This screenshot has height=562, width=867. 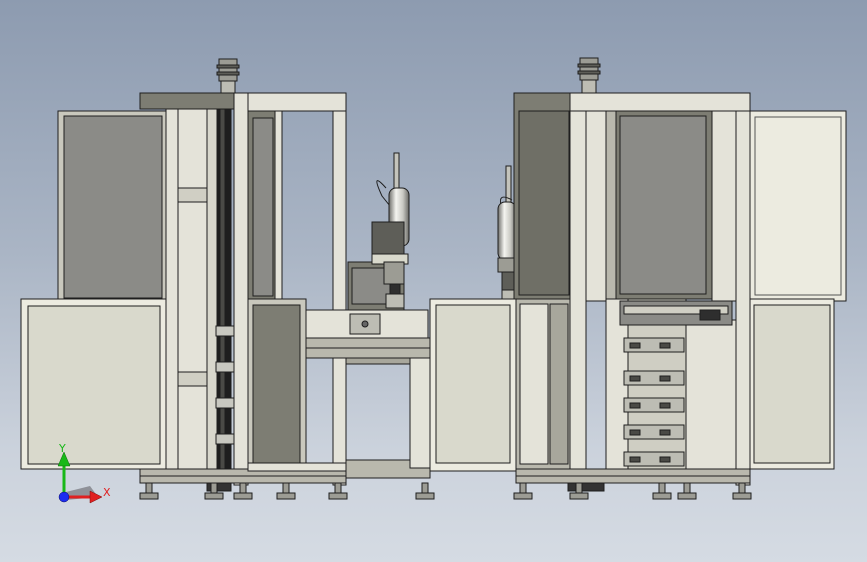 I want to click on triad-x-label: X, so click(x=107, y=492).